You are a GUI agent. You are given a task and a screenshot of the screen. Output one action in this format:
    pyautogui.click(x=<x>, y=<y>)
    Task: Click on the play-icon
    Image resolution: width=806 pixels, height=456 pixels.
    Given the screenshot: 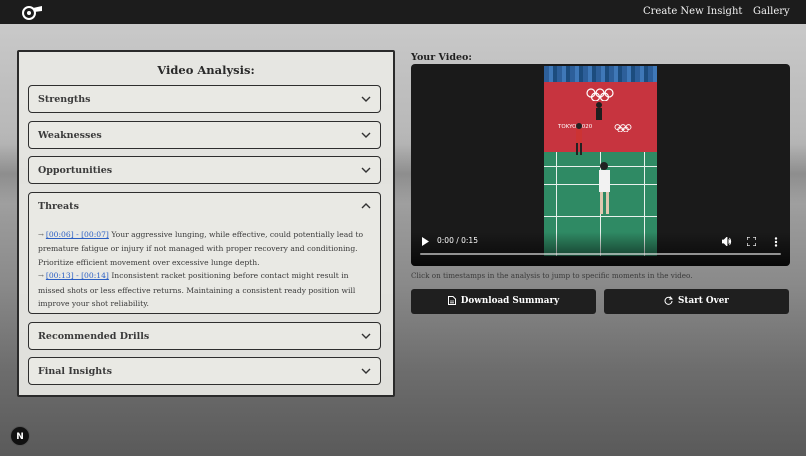 What is the action you would take?
    pyautogui.click(x=425, y=241)
    